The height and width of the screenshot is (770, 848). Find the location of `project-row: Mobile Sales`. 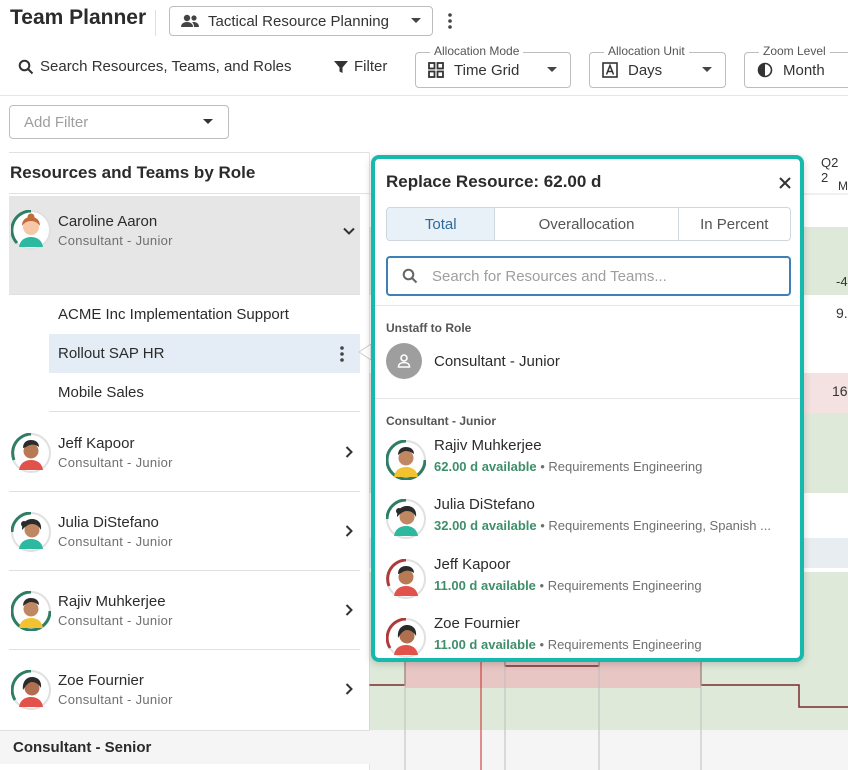

project-row: Mobile Sales is located at coordinates (204, 392).